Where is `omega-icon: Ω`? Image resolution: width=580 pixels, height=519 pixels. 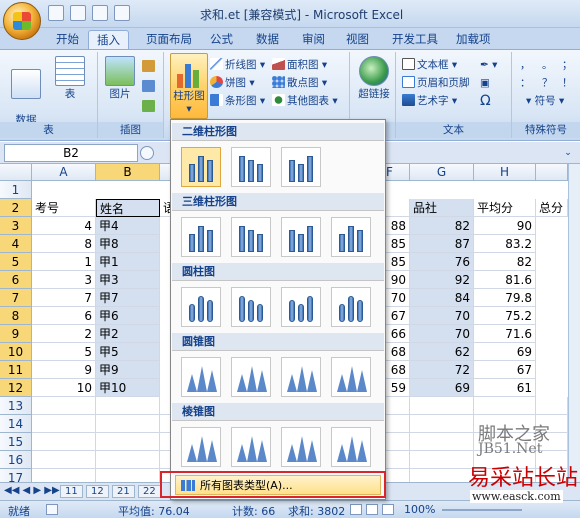 omega-icon: Ω is located at coordinates (485, 101).